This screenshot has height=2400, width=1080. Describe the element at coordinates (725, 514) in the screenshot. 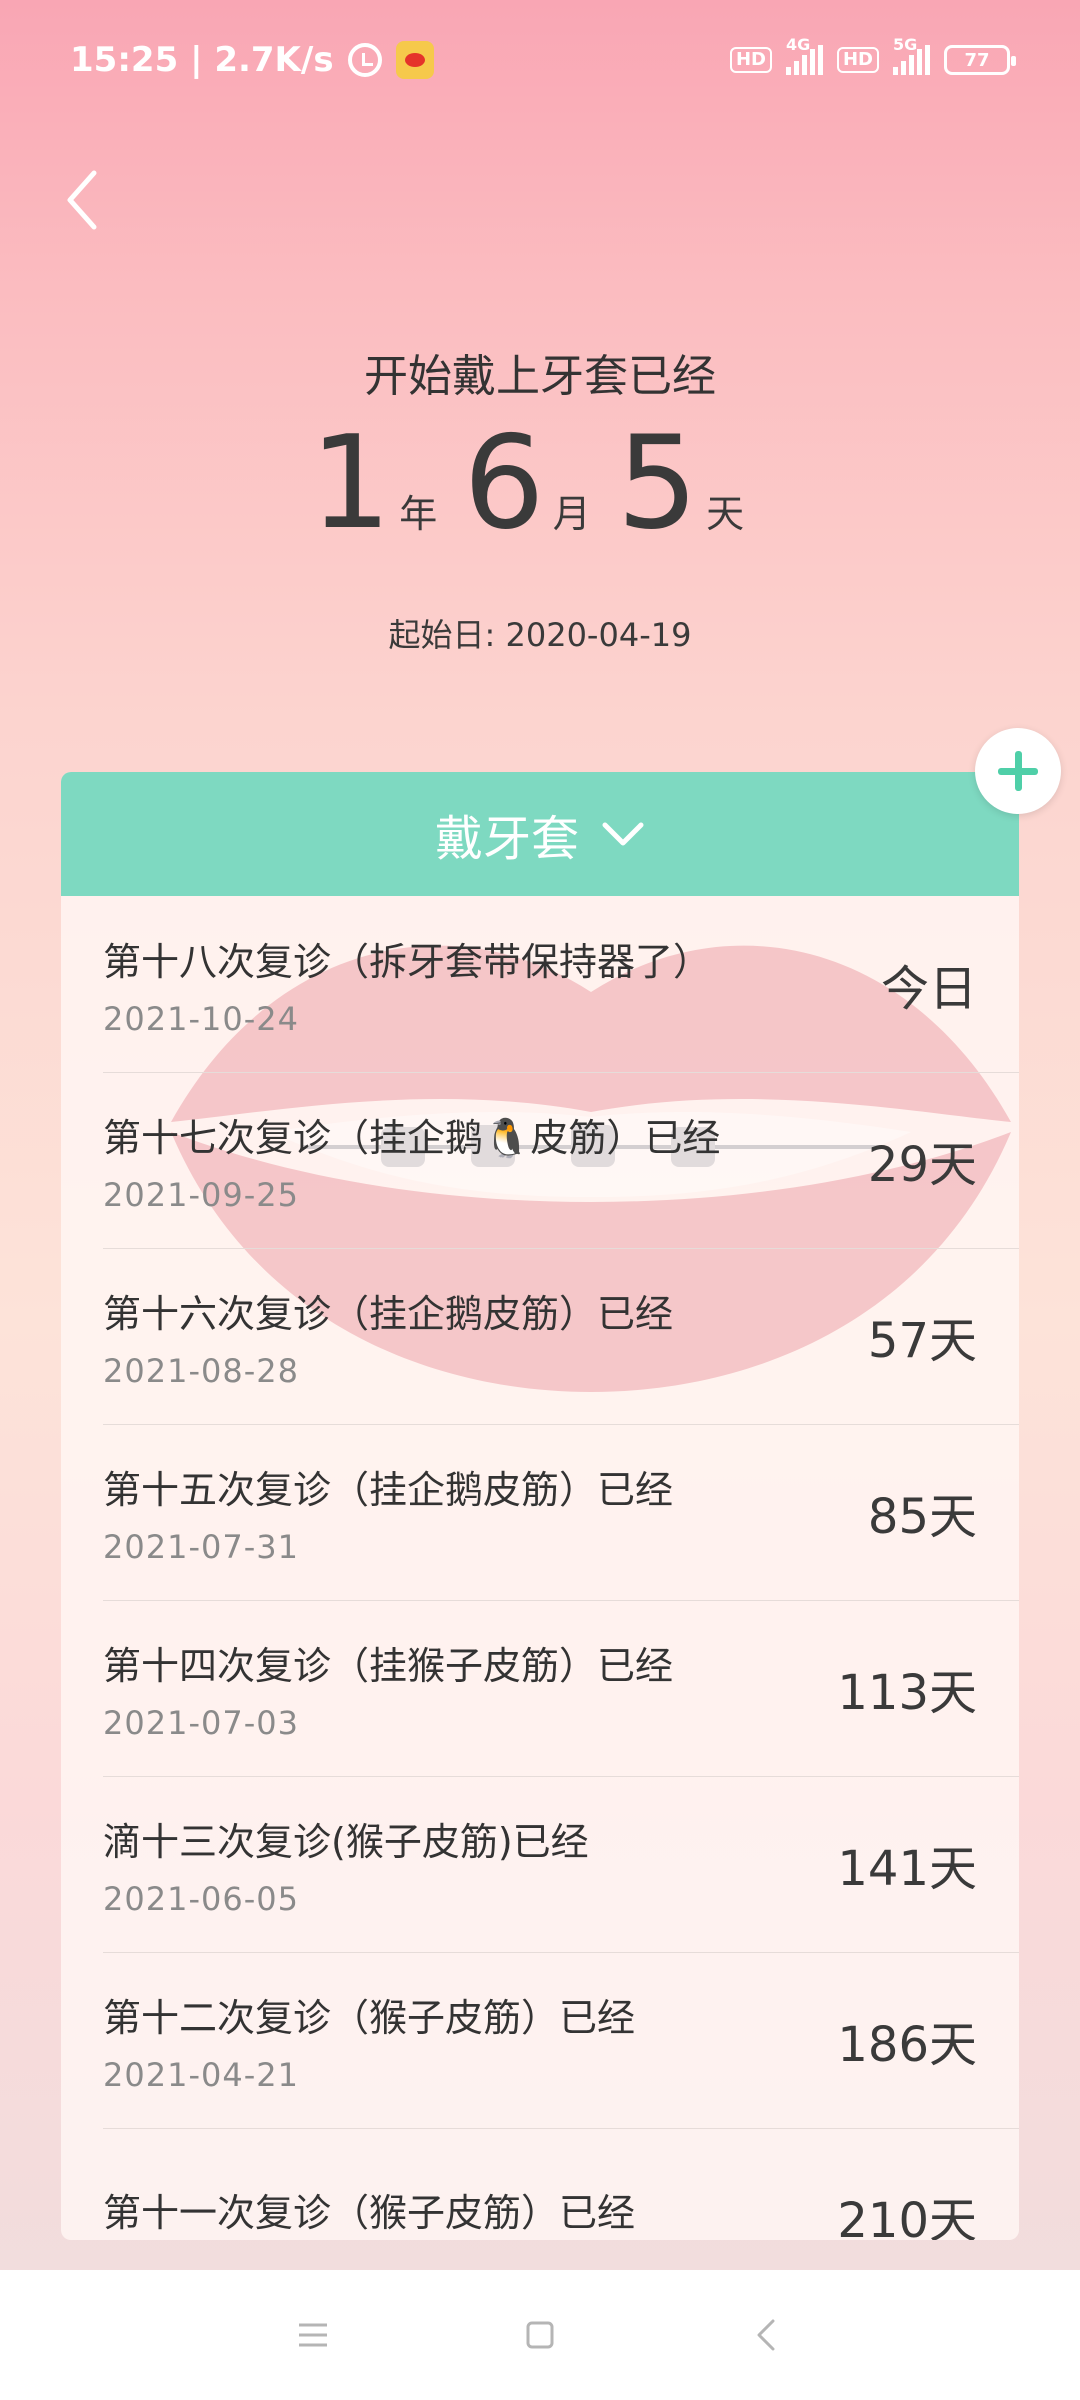

I see `duration-days-unit: 天` at that location.